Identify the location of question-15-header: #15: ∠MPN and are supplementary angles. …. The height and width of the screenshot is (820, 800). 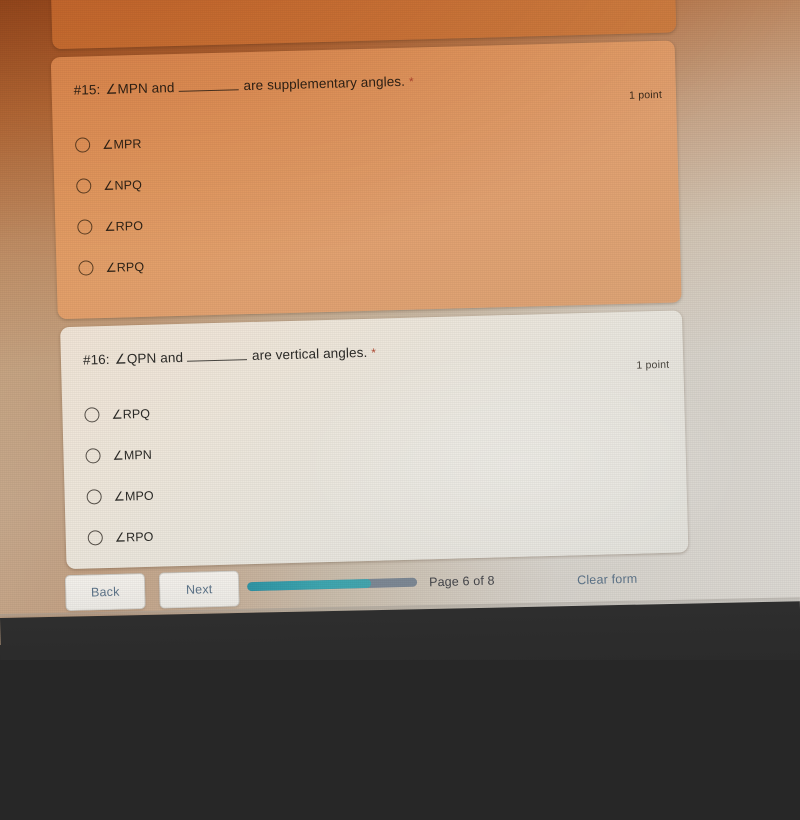
(324, 84).